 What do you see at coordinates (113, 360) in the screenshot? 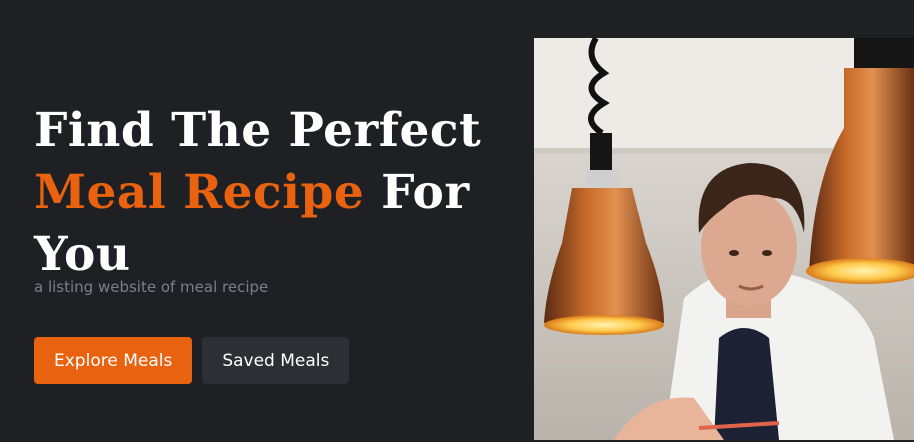
I see `explore-meals-button: Explore Meals` at bounding box center [113, 360].